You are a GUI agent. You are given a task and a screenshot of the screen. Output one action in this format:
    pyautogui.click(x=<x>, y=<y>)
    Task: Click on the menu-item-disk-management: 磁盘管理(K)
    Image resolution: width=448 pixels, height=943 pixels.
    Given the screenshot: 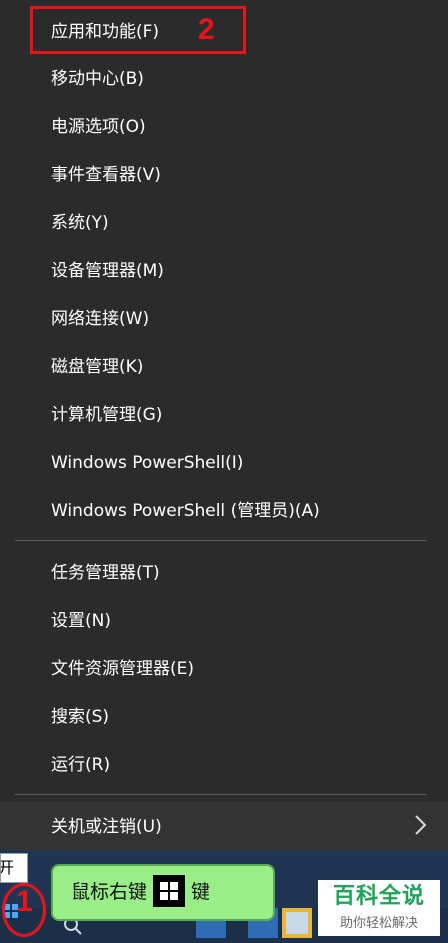 What is the action you would take?
    pyautogui.click(x=97, y=367)
    